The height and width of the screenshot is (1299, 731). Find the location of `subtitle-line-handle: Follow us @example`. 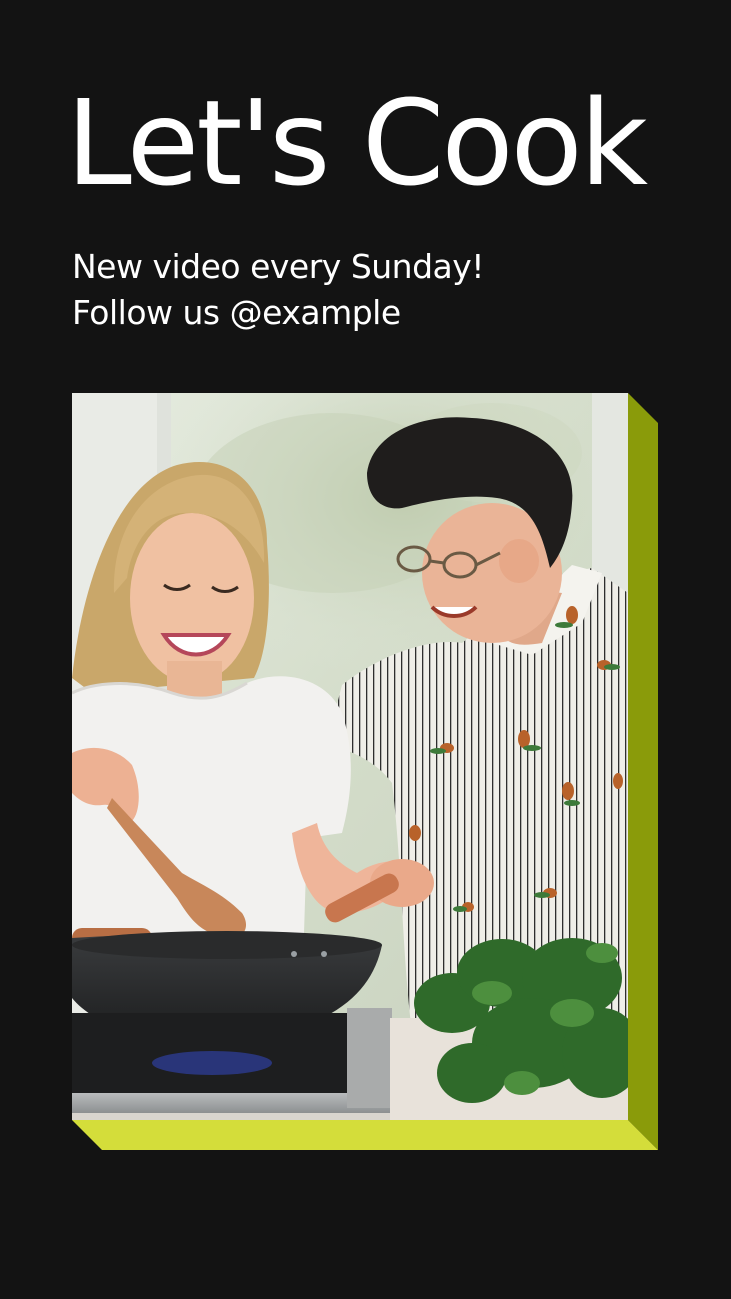

subtitle-line-handle: Follow us @example is located at coordinates (236, 312).